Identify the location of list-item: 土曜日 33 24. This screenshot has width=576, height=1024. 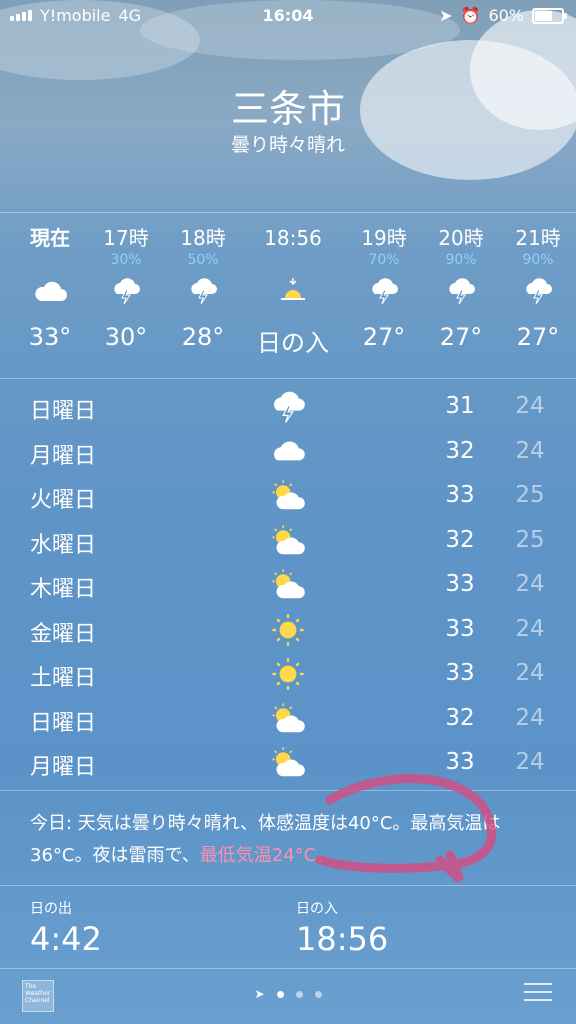
(288, 674).